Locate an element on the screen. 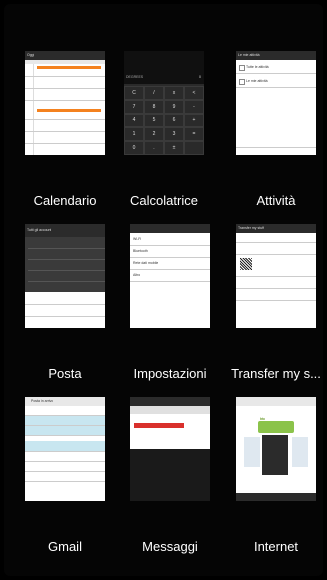 The height and width of the screenshot is (580, 327). thumb-title: Oggi is located at coordinates (31, 55).